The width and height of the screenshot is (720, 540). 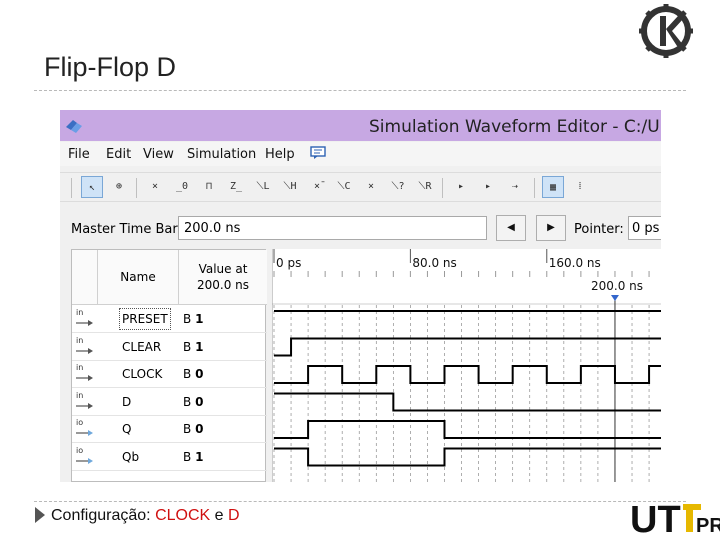 What do you see at coordinates (434, 263) in the screenshot?
I see `timeline-tick-label: 80.0 ns` at bounding box center [434, 263].